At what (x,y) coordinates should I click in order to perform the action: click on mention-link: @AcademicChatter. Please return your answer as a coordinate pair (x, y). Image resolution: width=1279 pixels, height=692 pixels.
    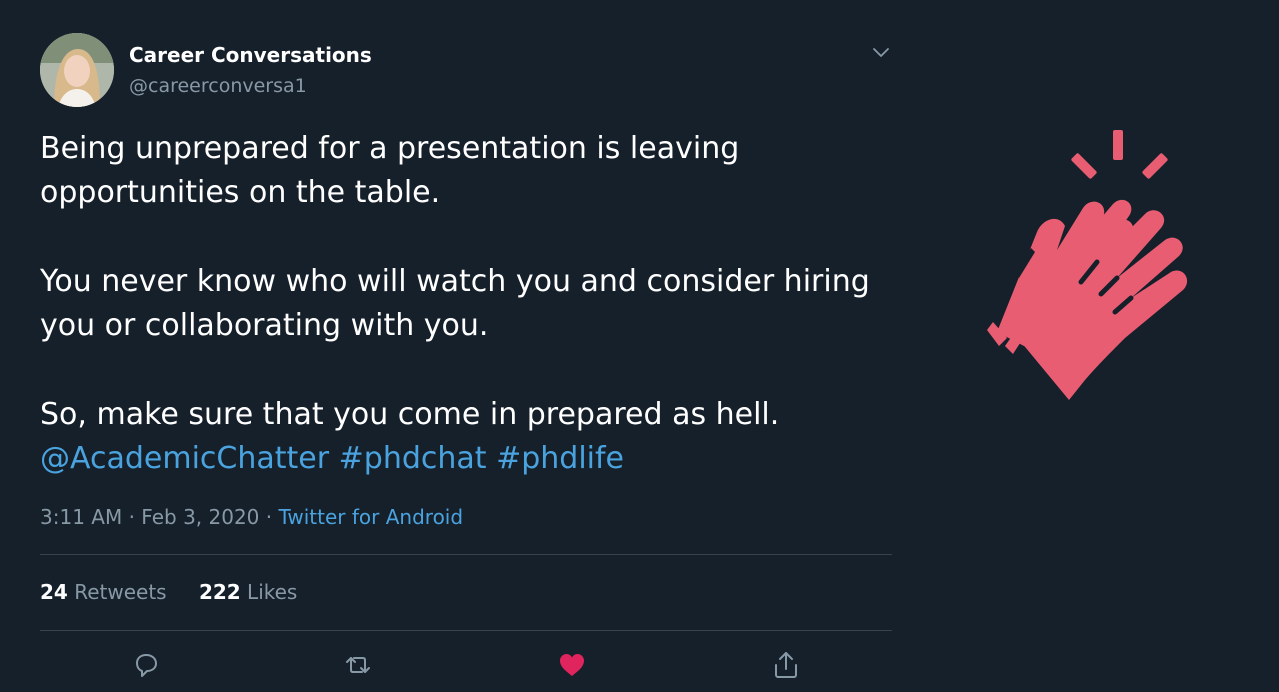
    Looking at the image, I should click on (184, 458).